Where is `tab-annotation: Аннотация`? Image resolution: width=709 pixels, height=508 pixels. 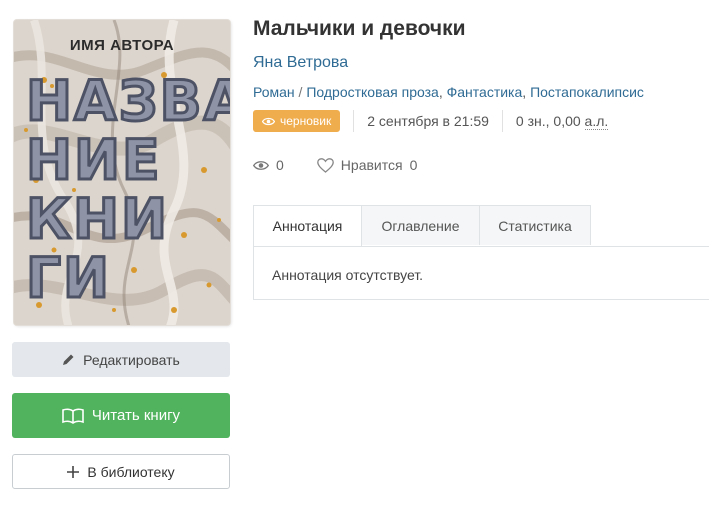 tab-annotation: Аннотация is located at coordinates (307, 225).